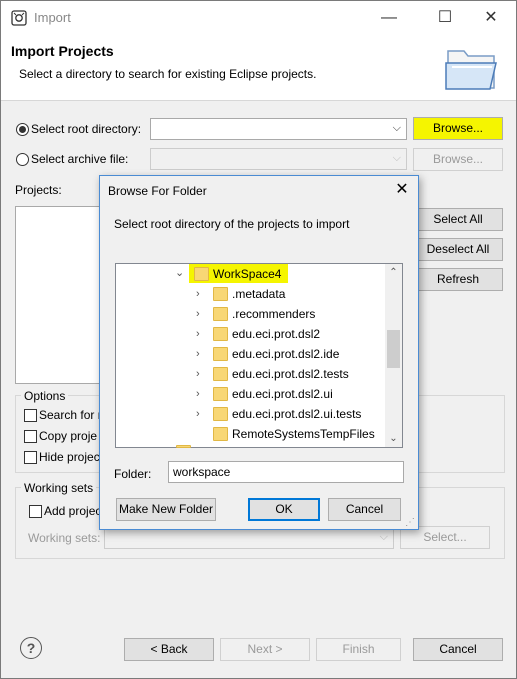 The width and height of the screenshot is (517, 679). What do you see at coordinates (278, 159) in the screenshot?
I see `archive-file-combo: ⌵` at bounding box center [278, 159].